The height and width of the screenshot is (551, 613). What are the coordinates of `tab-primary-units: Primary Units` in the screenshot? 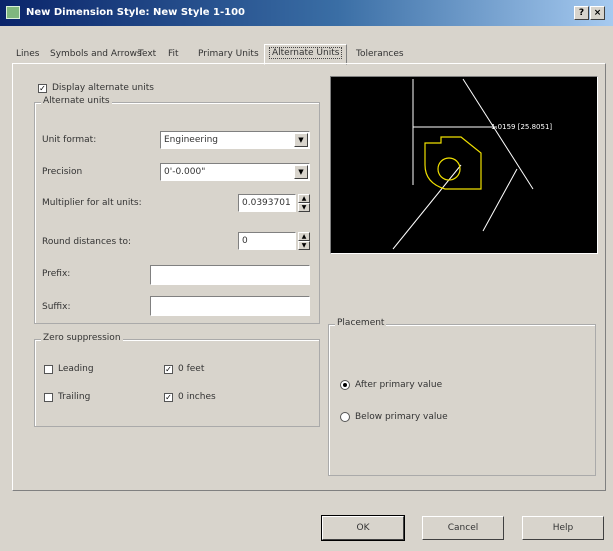 It's located at (228, 55).